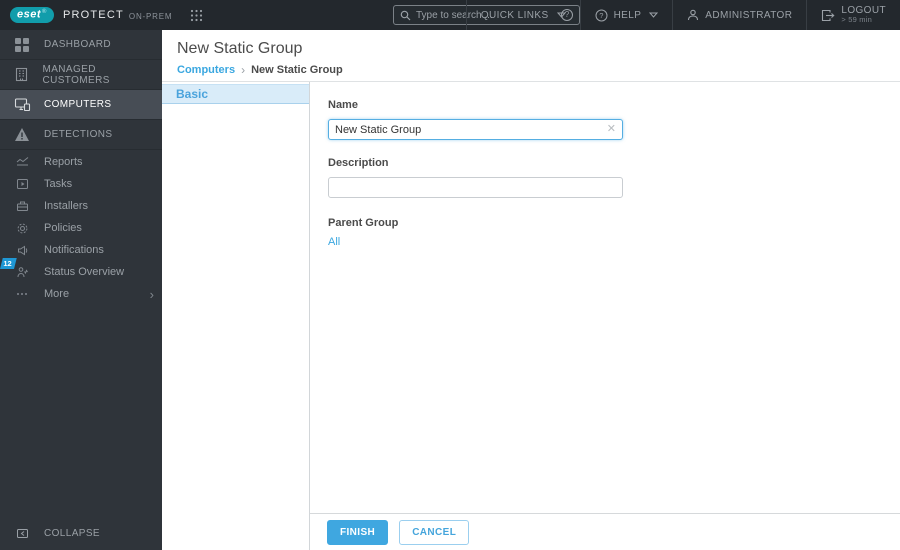 This screenshot has height=550, width=900. What do you see at coordinates (93, 15) in the screenshot?
I see `product-name: PROTECT` at bounding box center [93, 15].